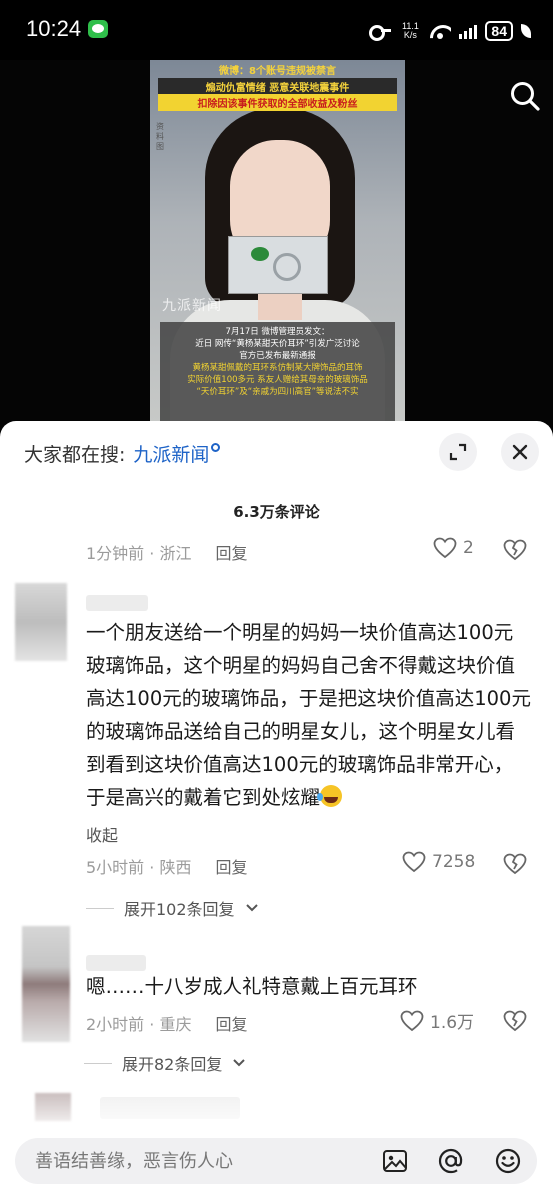 The width and height of the screenshot is (553, 1199). I want to click on like-button: 1.6万, so click(437, 1020).